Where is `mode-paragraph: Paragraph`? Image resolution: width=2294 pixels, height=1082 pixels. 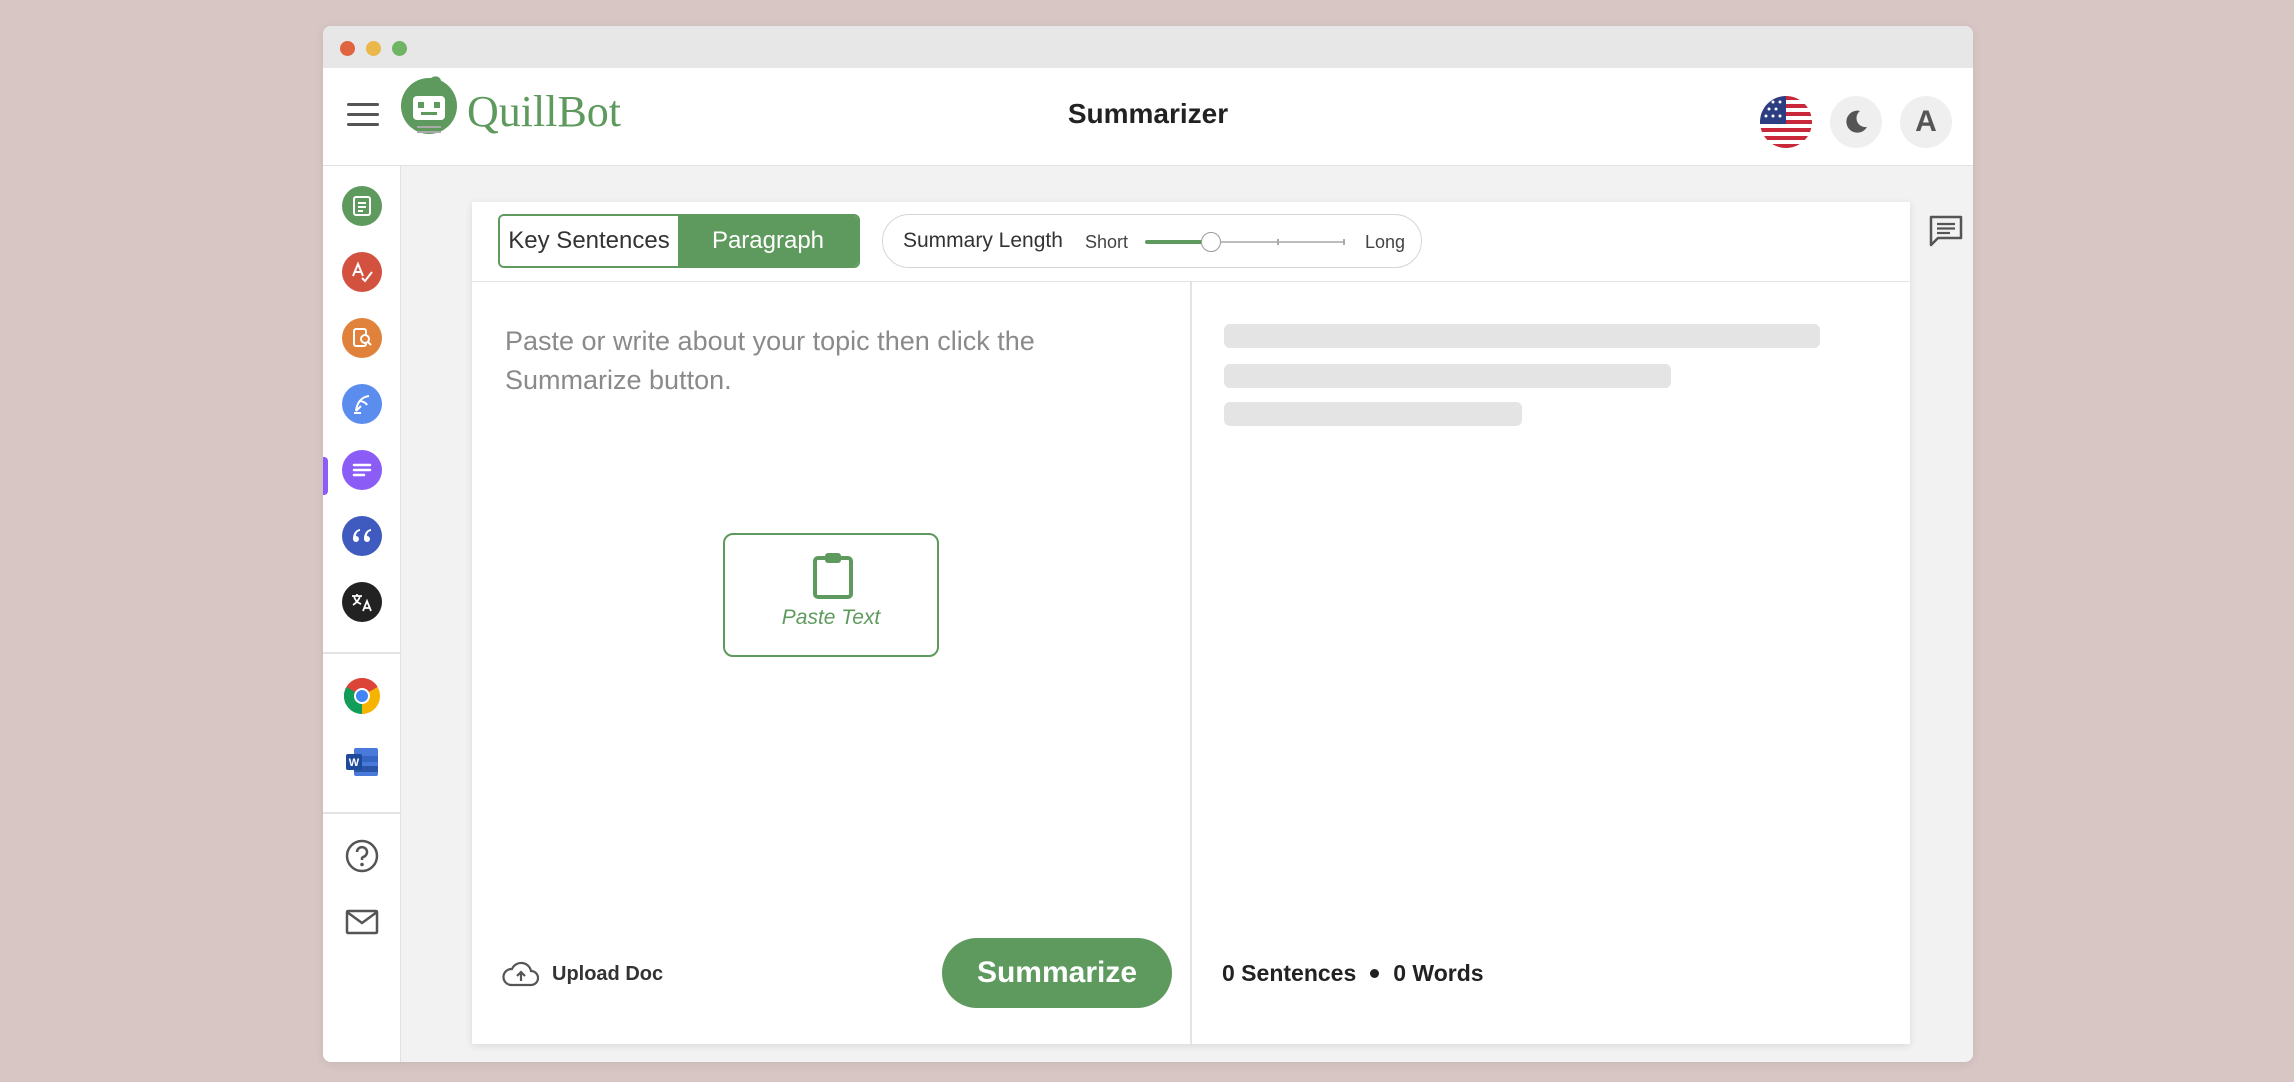 mode-paragraph: Paragraph is located at coordinates (768, 241).